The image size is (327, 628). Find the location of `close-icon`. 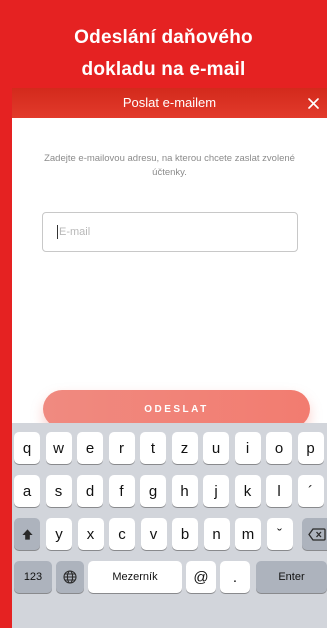

close-icon is located at coordinates (313, 103).